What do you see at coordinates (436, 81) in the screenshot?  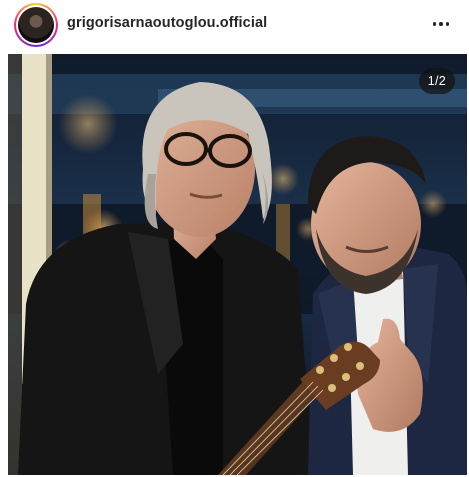 I see `carousel-counter: 1/2` at bounding box center [436, 81].